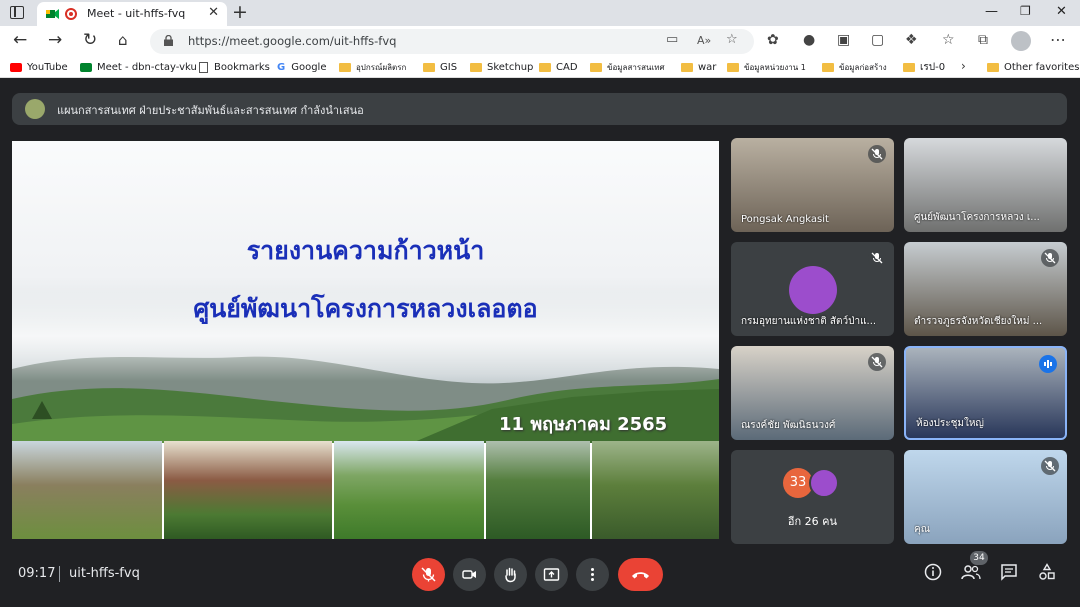 Image resolution: width=1080 pixels, height=607 pixels. What do you see at coordinates (301, 67) in the screenshot?
I see `bookmark-google: G Google` at bounding box center [301, 67].